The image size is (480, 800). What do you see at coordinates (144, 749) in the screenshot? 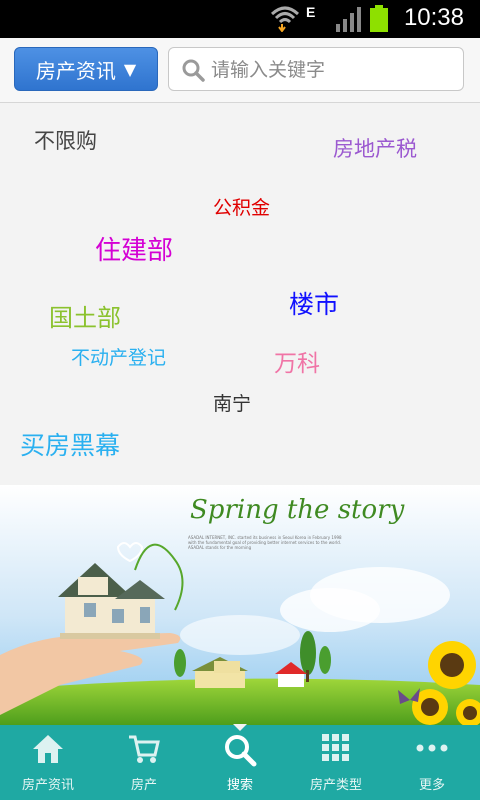
I see `cart-icon` at bounding box center [144, 749].